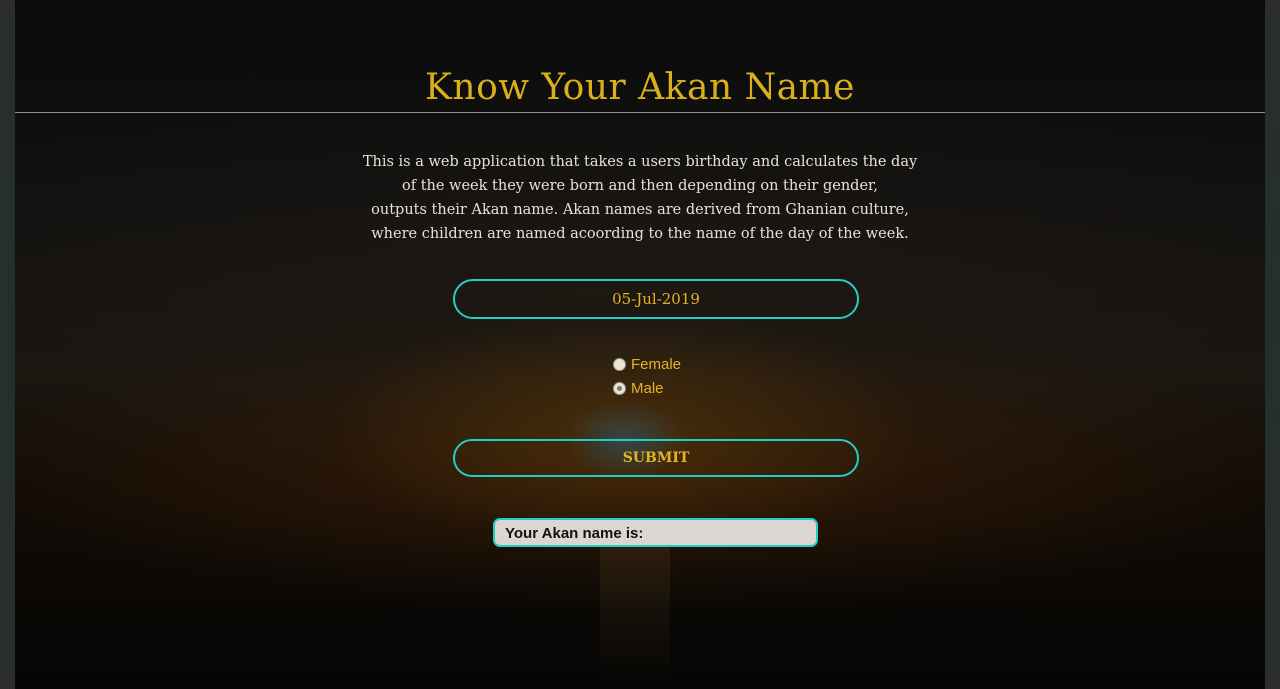 The image size is (1280, 689). I want to click on result-label: Your Akan name is:, so click(574, 533).